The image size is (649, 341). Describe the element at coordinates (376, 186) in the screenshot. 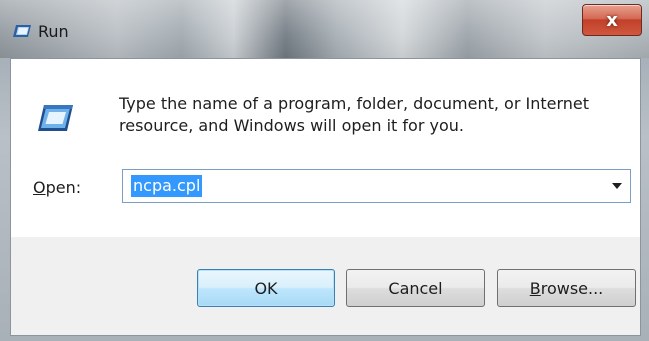

I see `open-combobox: ncpa.cpl` at that location.